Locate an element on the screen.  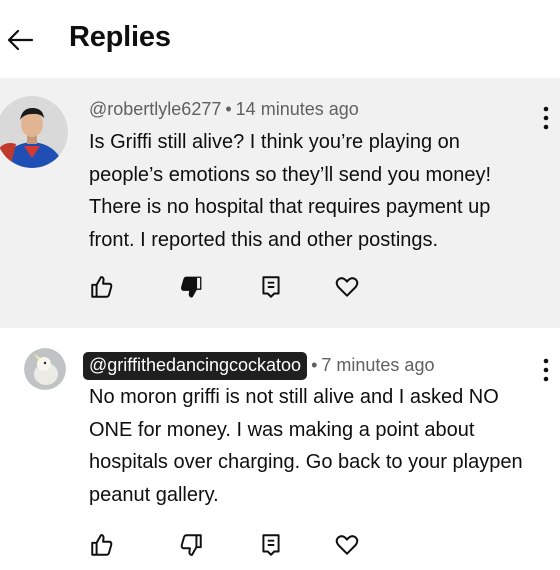
superman-avatar-icon is located at coordinates (34, 132).